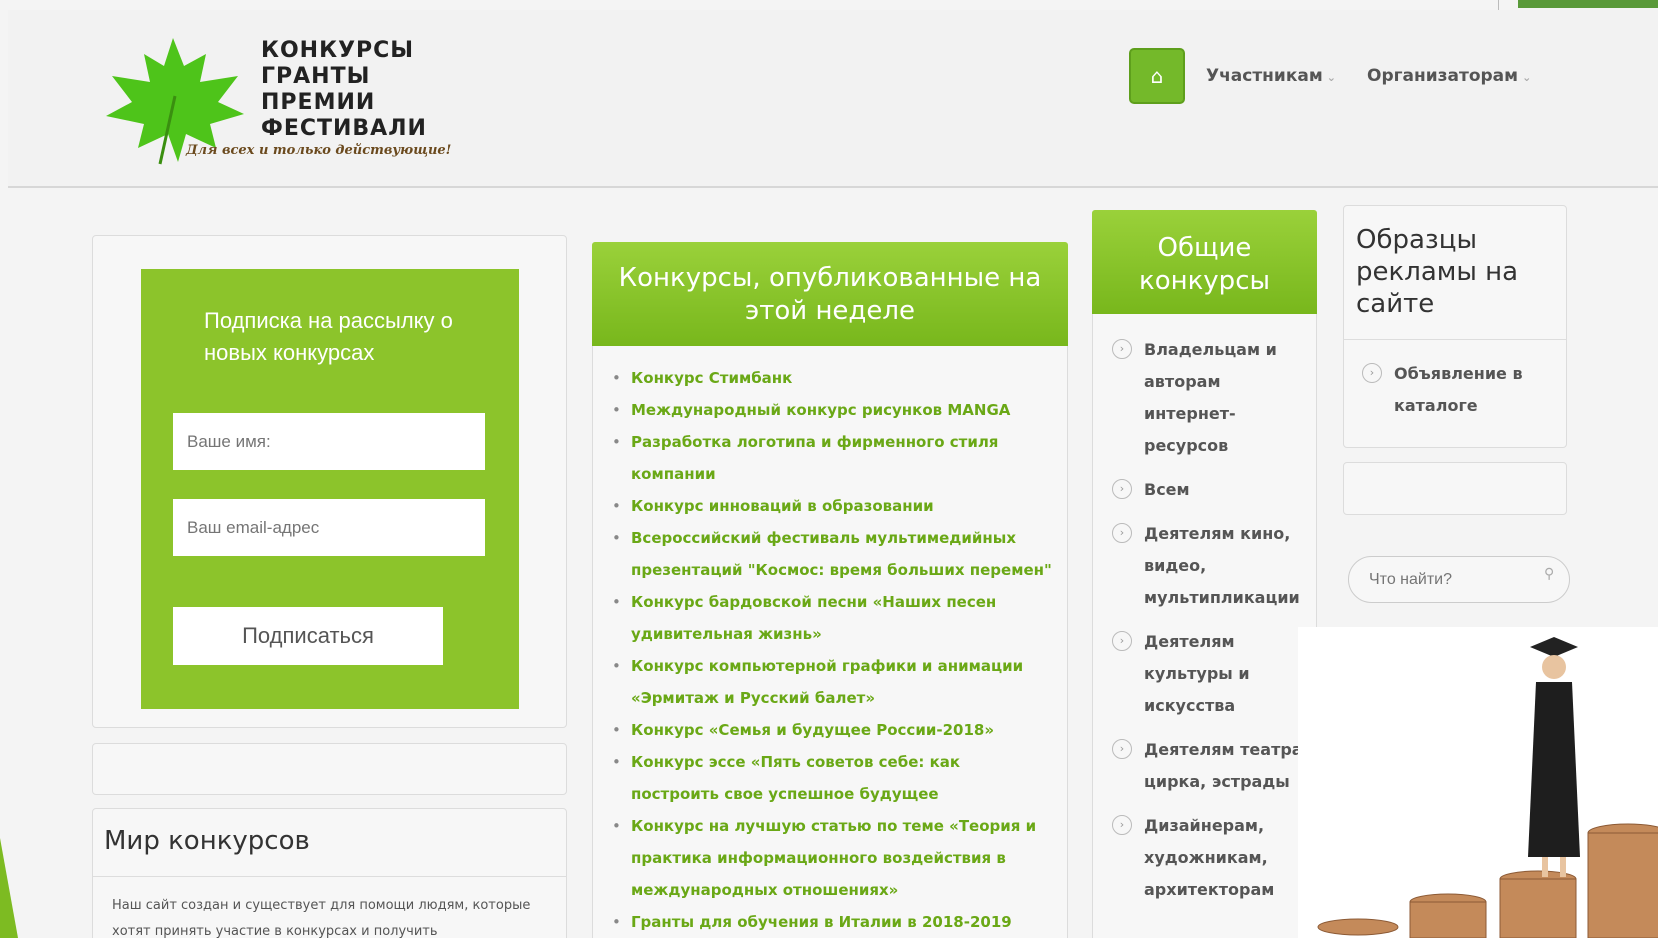  What do you see at coordinates (1552, 574) in the screenshot?
I see `search-icon: ⚲` at bounding box center [1552, 574].